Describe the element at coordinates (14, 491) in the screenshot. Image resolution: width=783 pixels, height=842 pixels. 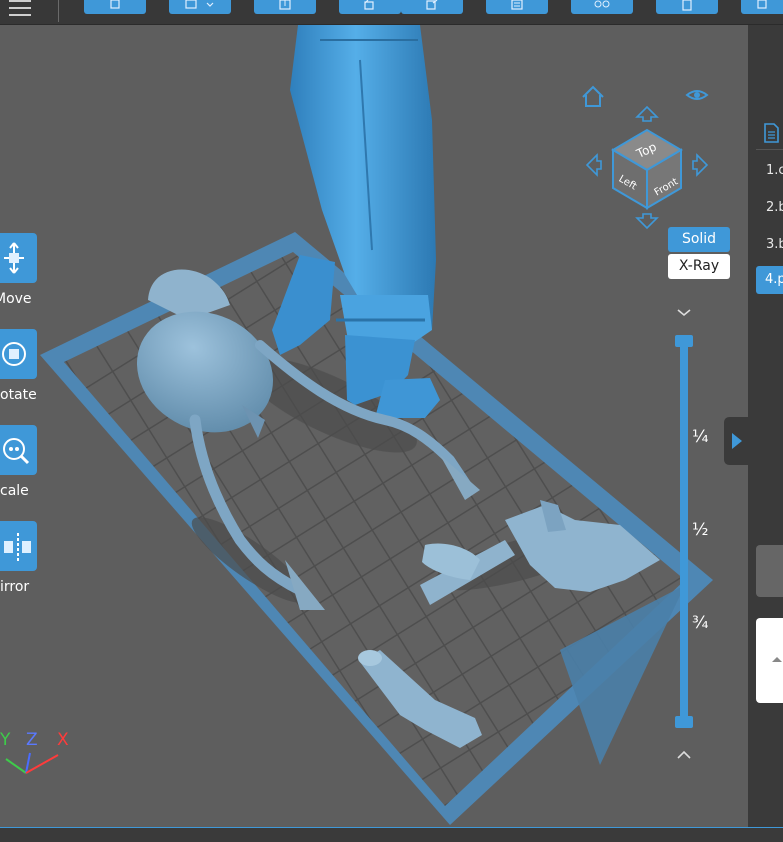
I see `scale-label: cale` at that location.